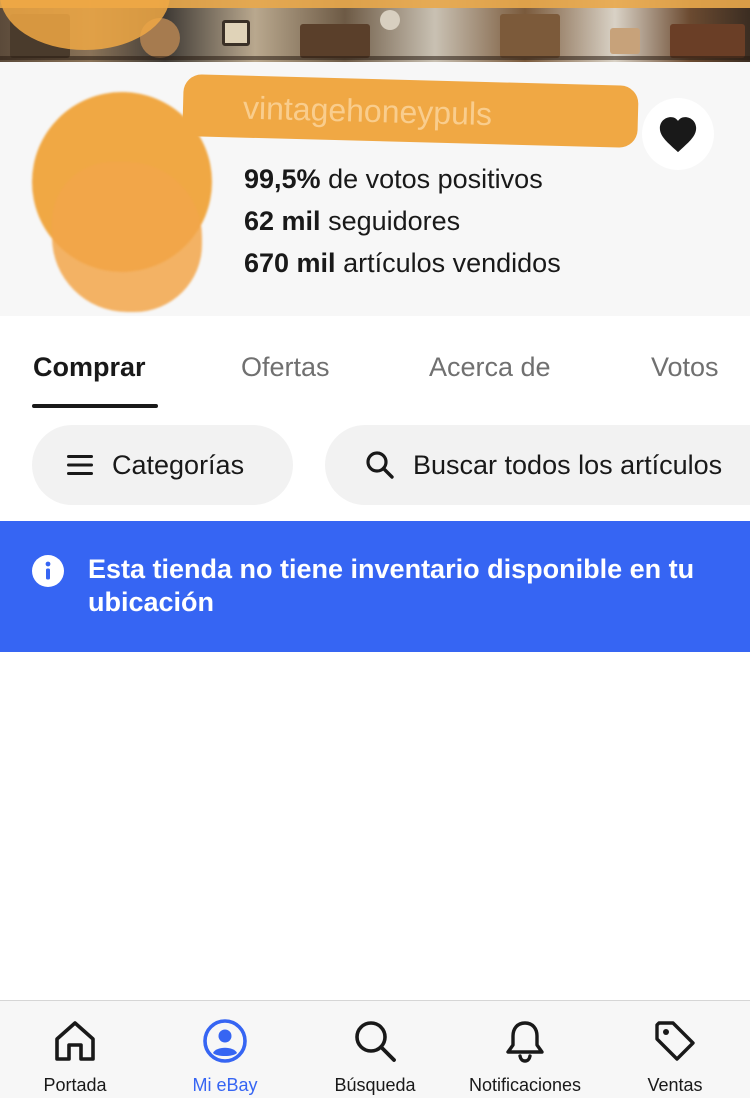 The image size is (750, 1098). What do you see at coordinates (225, 1043) in the screenshot?
I see `profile-icon` at bounding box center [225, 1043].